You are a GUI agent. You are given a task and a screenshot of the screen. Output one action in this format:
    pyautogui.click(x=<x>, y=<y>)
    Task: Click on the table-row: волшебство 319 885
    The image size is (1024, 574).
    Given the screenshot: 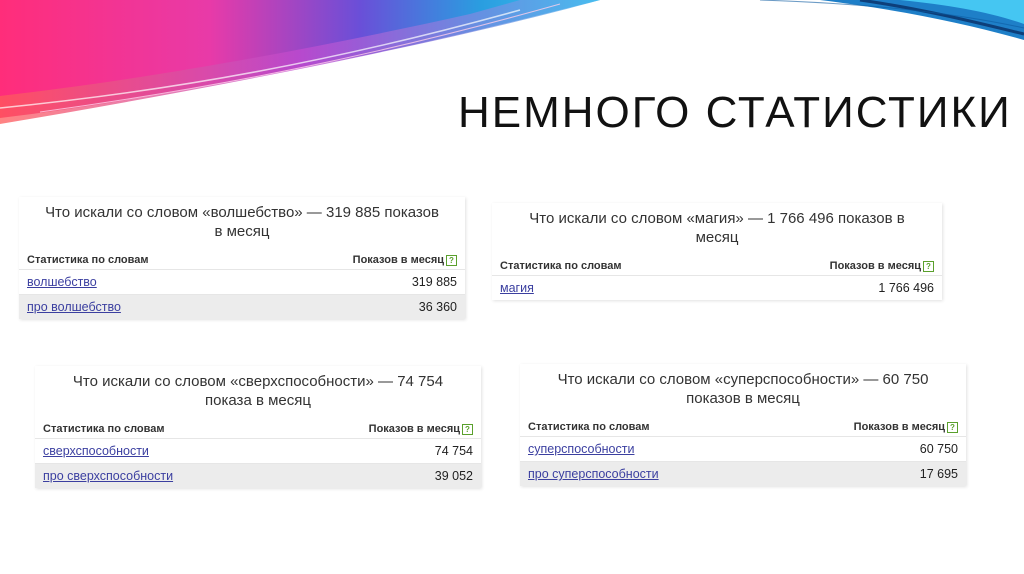 What is the action you would take?
    pyautogui.click(x=242, y=281)
    